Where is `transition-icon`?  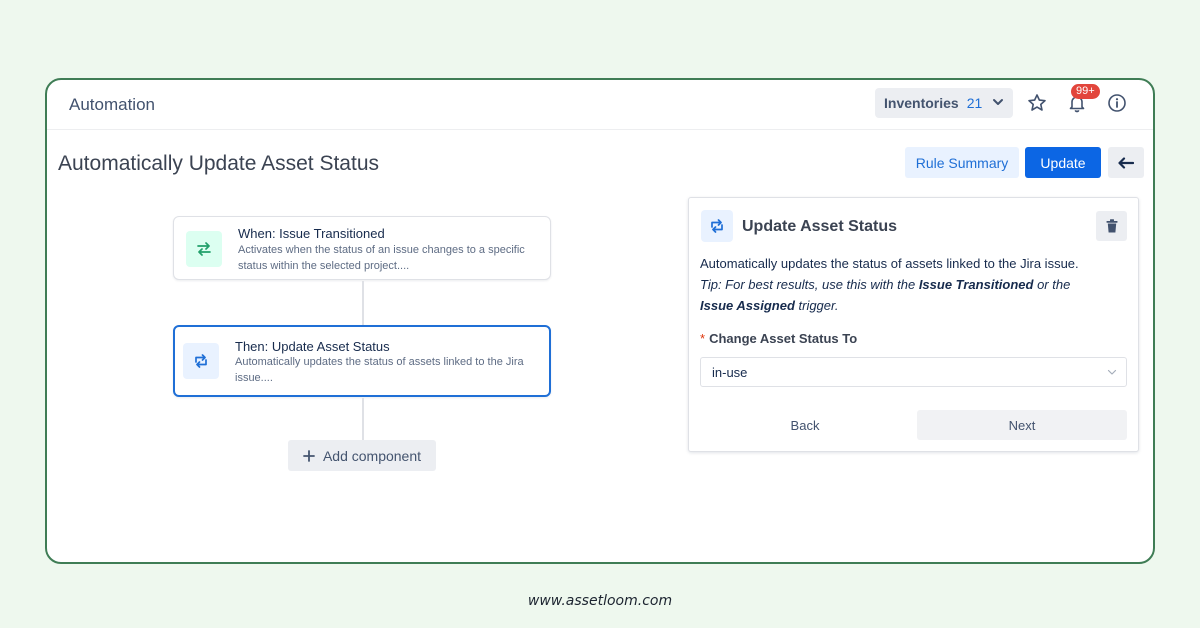 transition-icon is located at coordinates (204, 249).